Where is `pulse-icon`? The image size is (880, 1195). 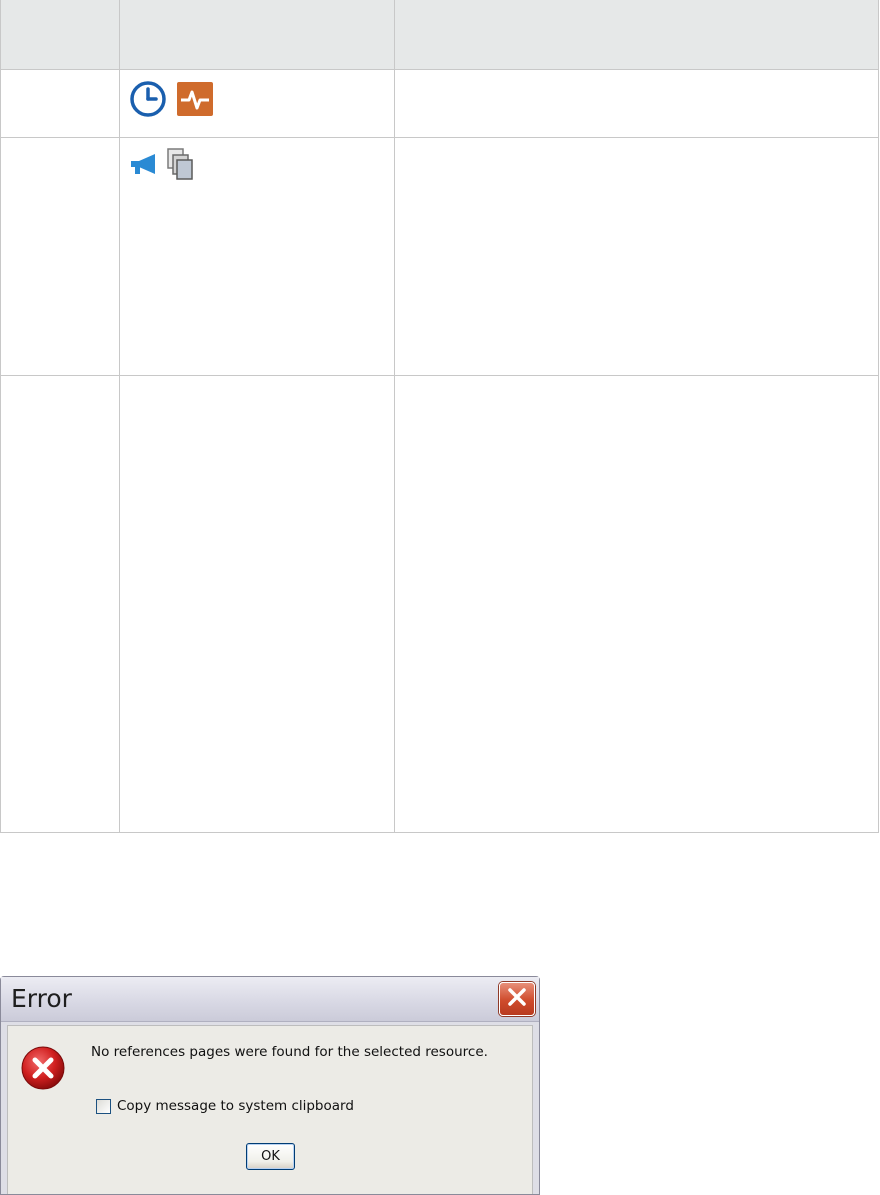
pulse-icon is located at coordinates (195, 101).